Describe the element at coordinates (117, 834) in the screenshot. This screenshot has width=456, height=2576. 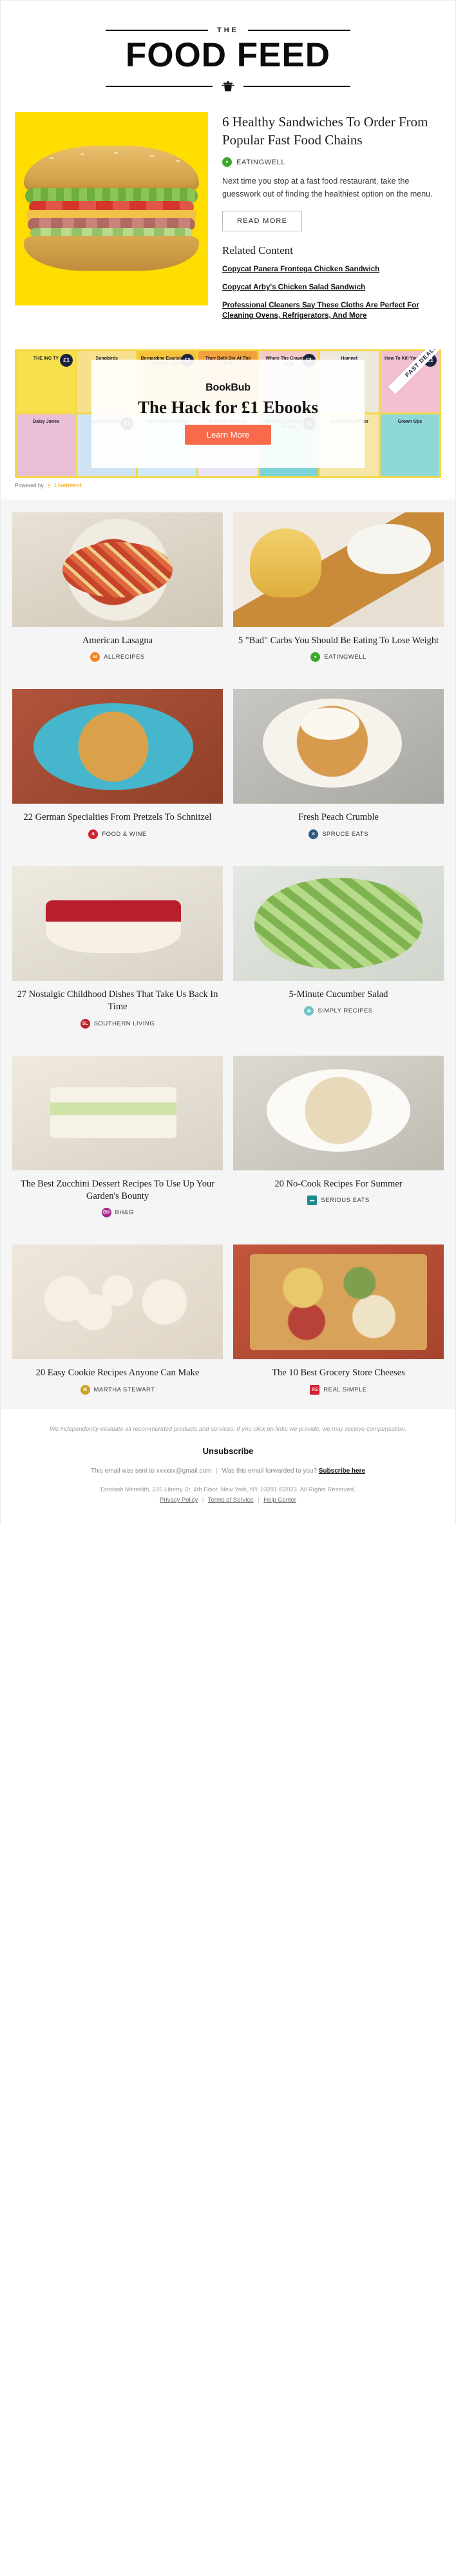
I see `article-card-source: & FOOD & WINE` at that location.